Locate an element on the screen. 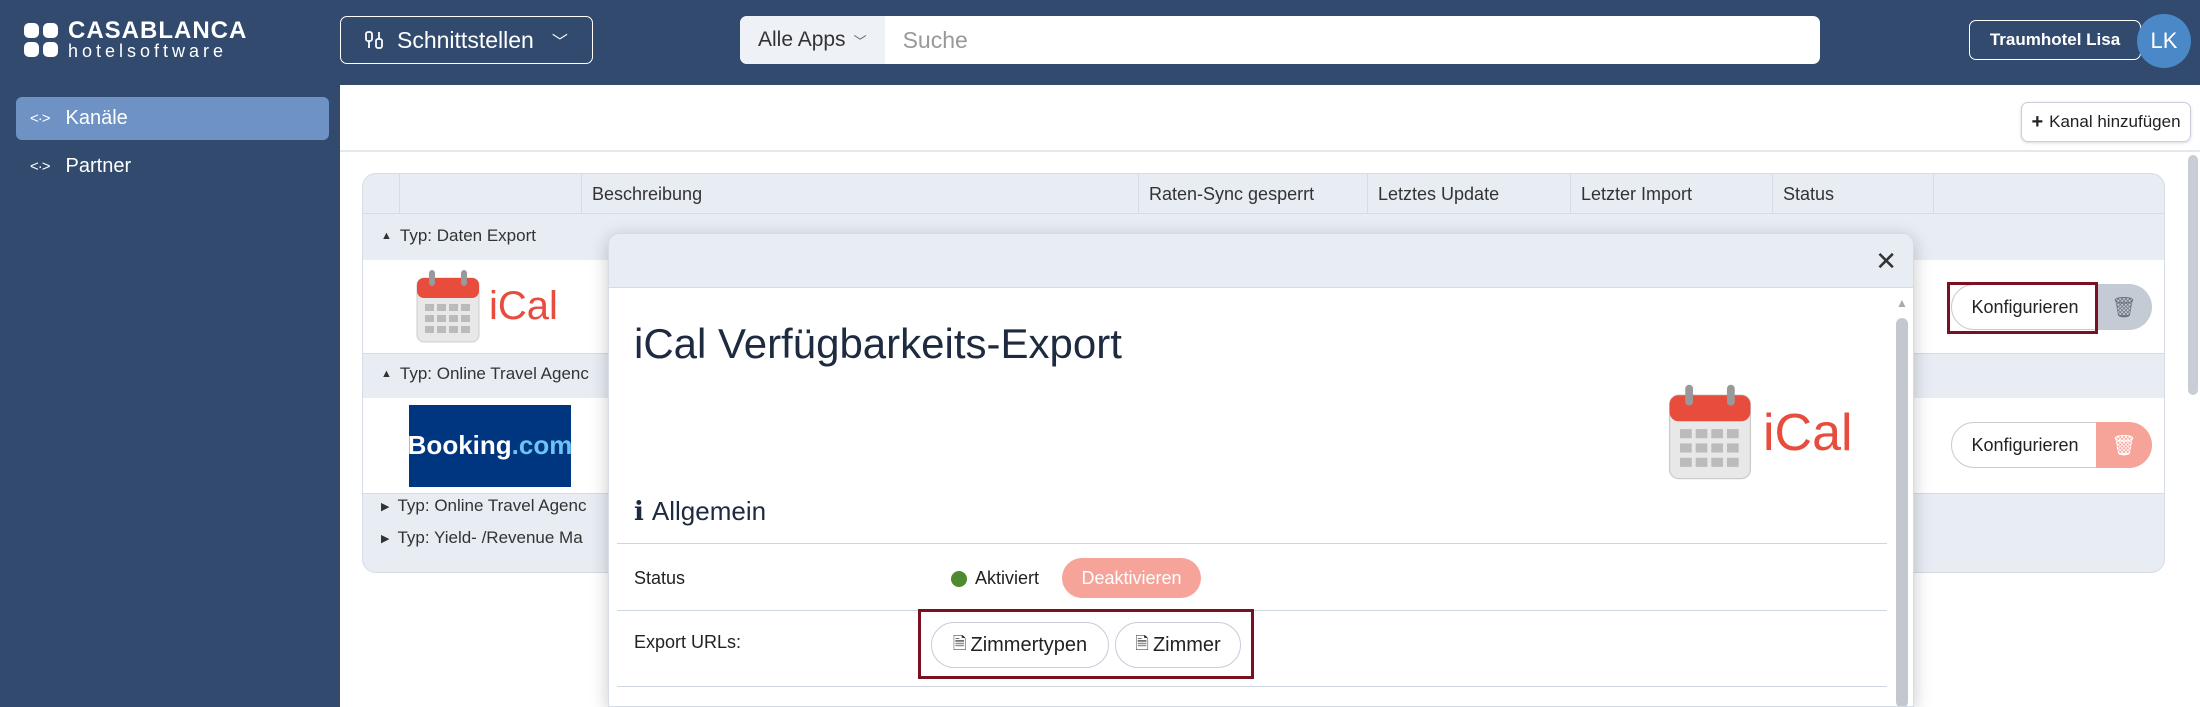  group-header-ota-2: ▶ Typ: Online Travel Agenc is located at coordinates (483, 506).